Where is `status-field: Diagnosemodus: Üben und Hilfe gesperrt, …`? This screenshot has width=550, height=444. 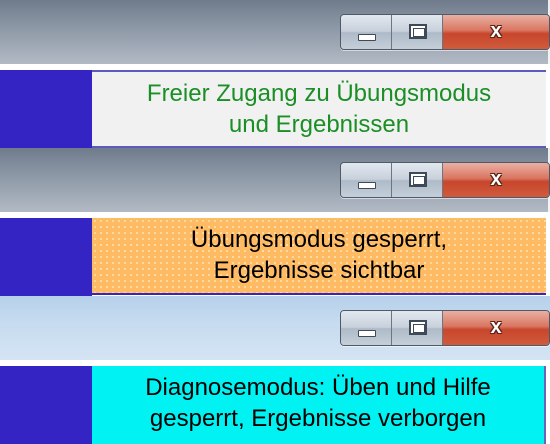 status-field: Diagnosemodus: Üben und Hilfe gesperrt, … is located at coordinates (319, 405).